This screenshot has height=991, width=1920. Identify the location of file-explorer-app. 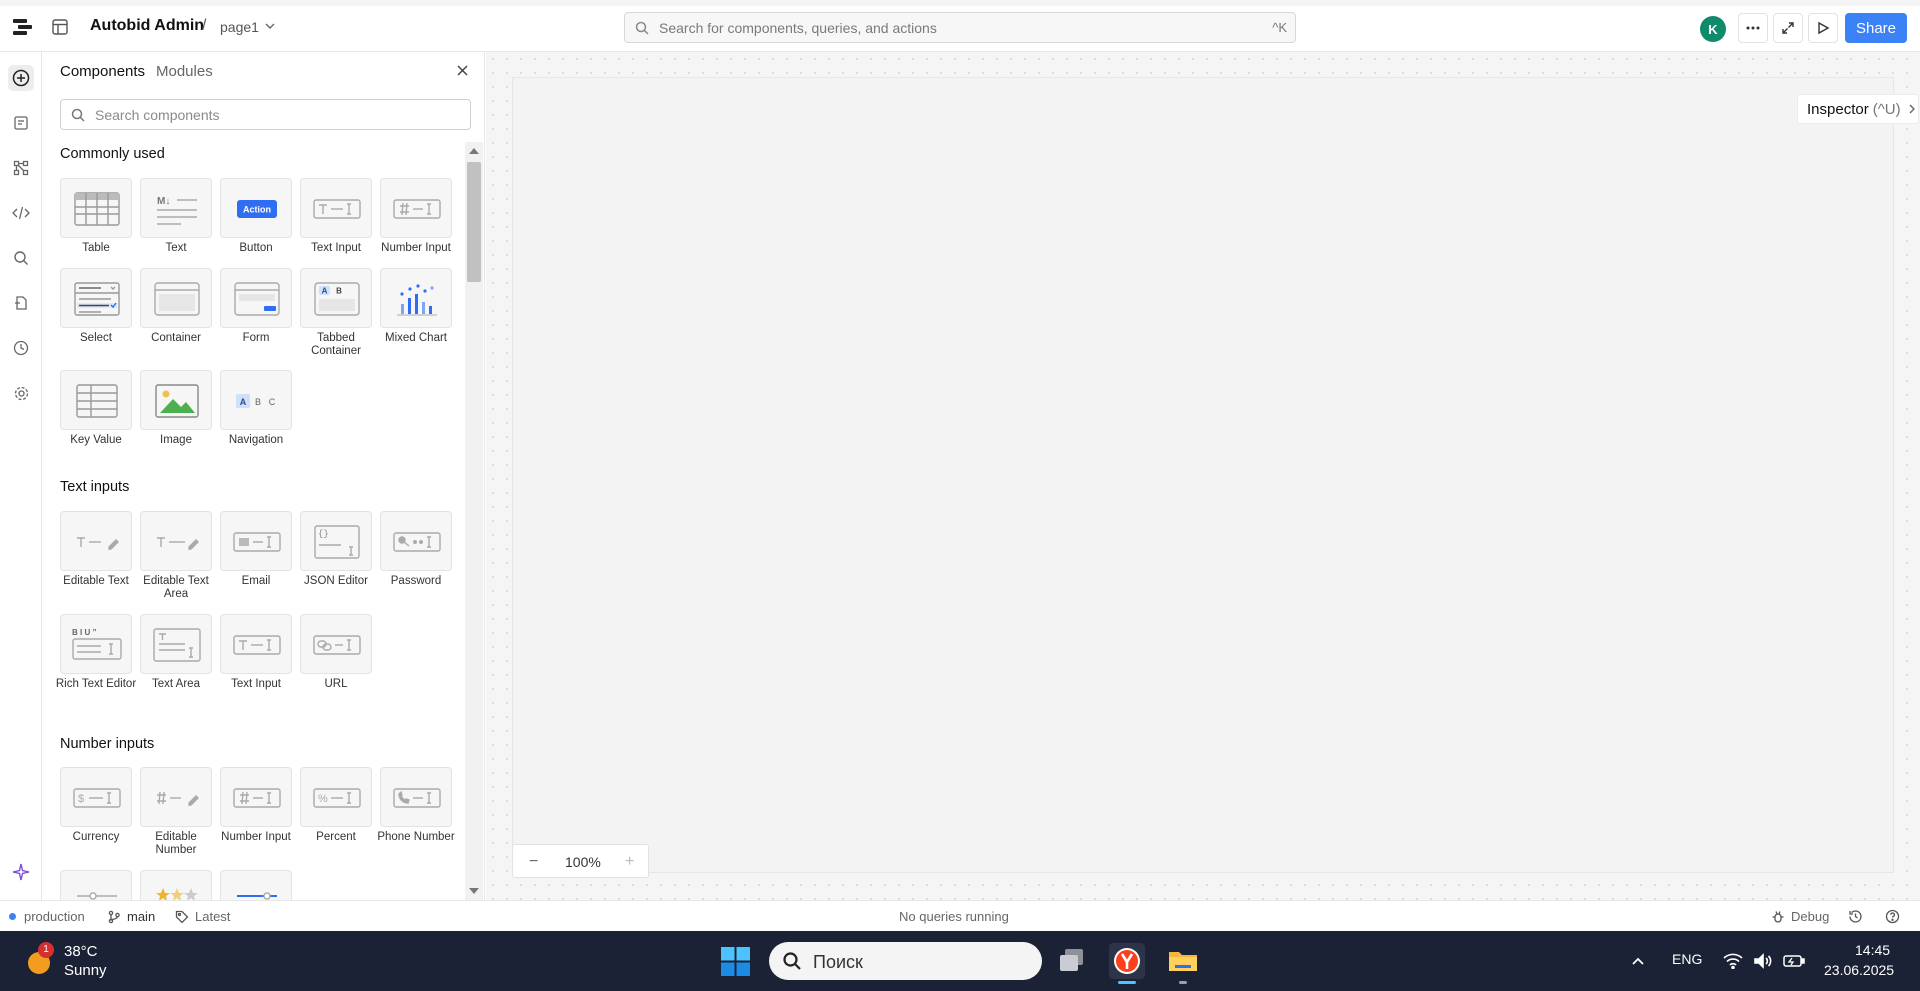
(1183, 963).